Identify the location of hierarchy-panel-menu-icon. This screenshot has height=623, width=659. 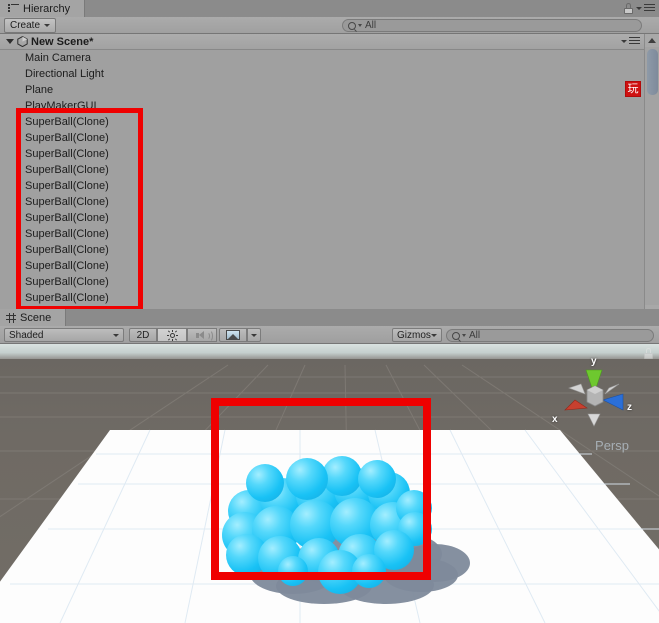
(645, 8).